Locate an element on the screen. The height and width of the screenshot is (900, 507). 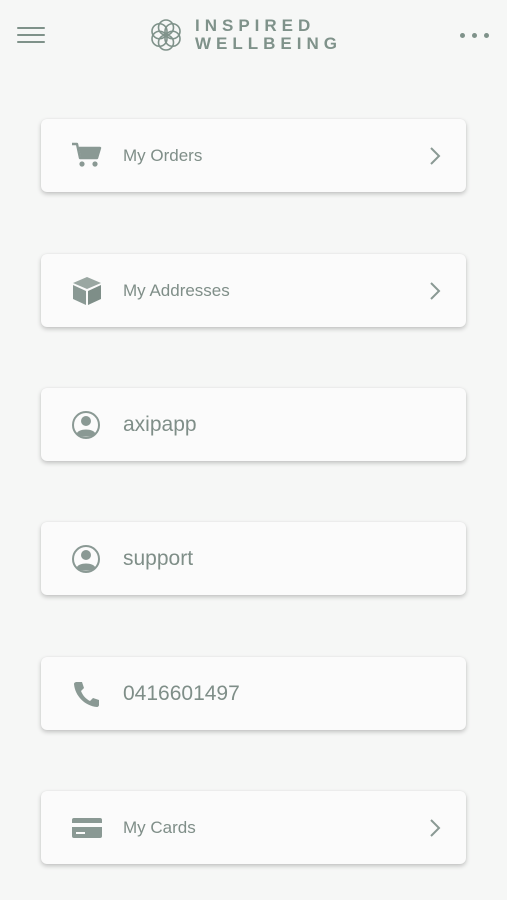
menu-item-my-orders: My Orders is located at coordinates (253, 155).